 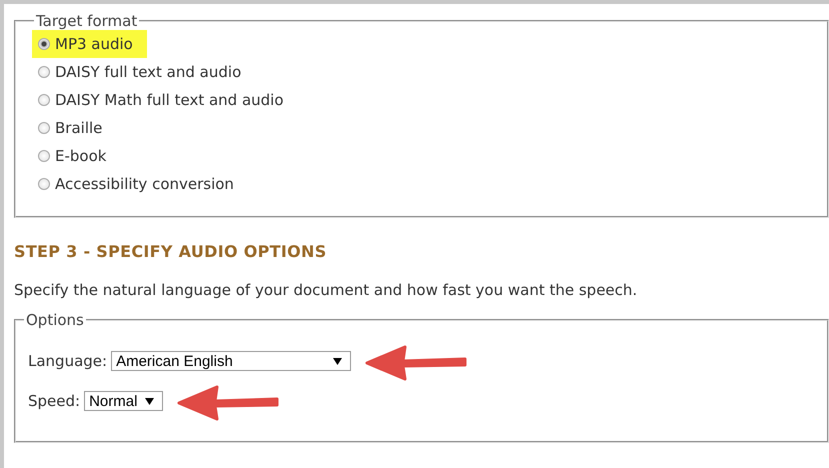 What do you see at coordinates (54, 401) in the screenshot?
I see `field-label: Speed:` at bounding box center [54, 401].